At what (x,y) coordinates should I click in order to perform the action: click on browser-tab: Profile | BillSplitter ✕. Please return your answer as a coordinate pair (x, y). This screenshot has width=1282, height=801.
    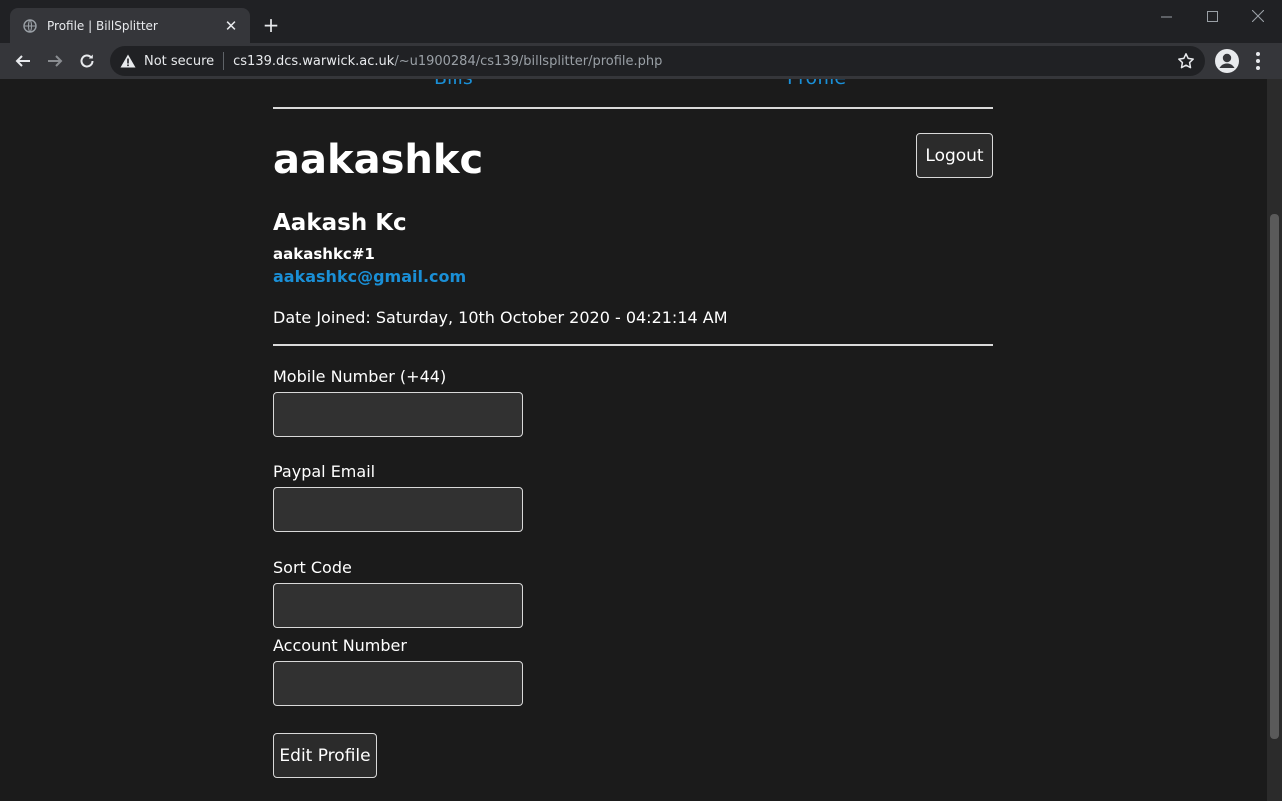
    Looking at the image, I should click on (130, 25).